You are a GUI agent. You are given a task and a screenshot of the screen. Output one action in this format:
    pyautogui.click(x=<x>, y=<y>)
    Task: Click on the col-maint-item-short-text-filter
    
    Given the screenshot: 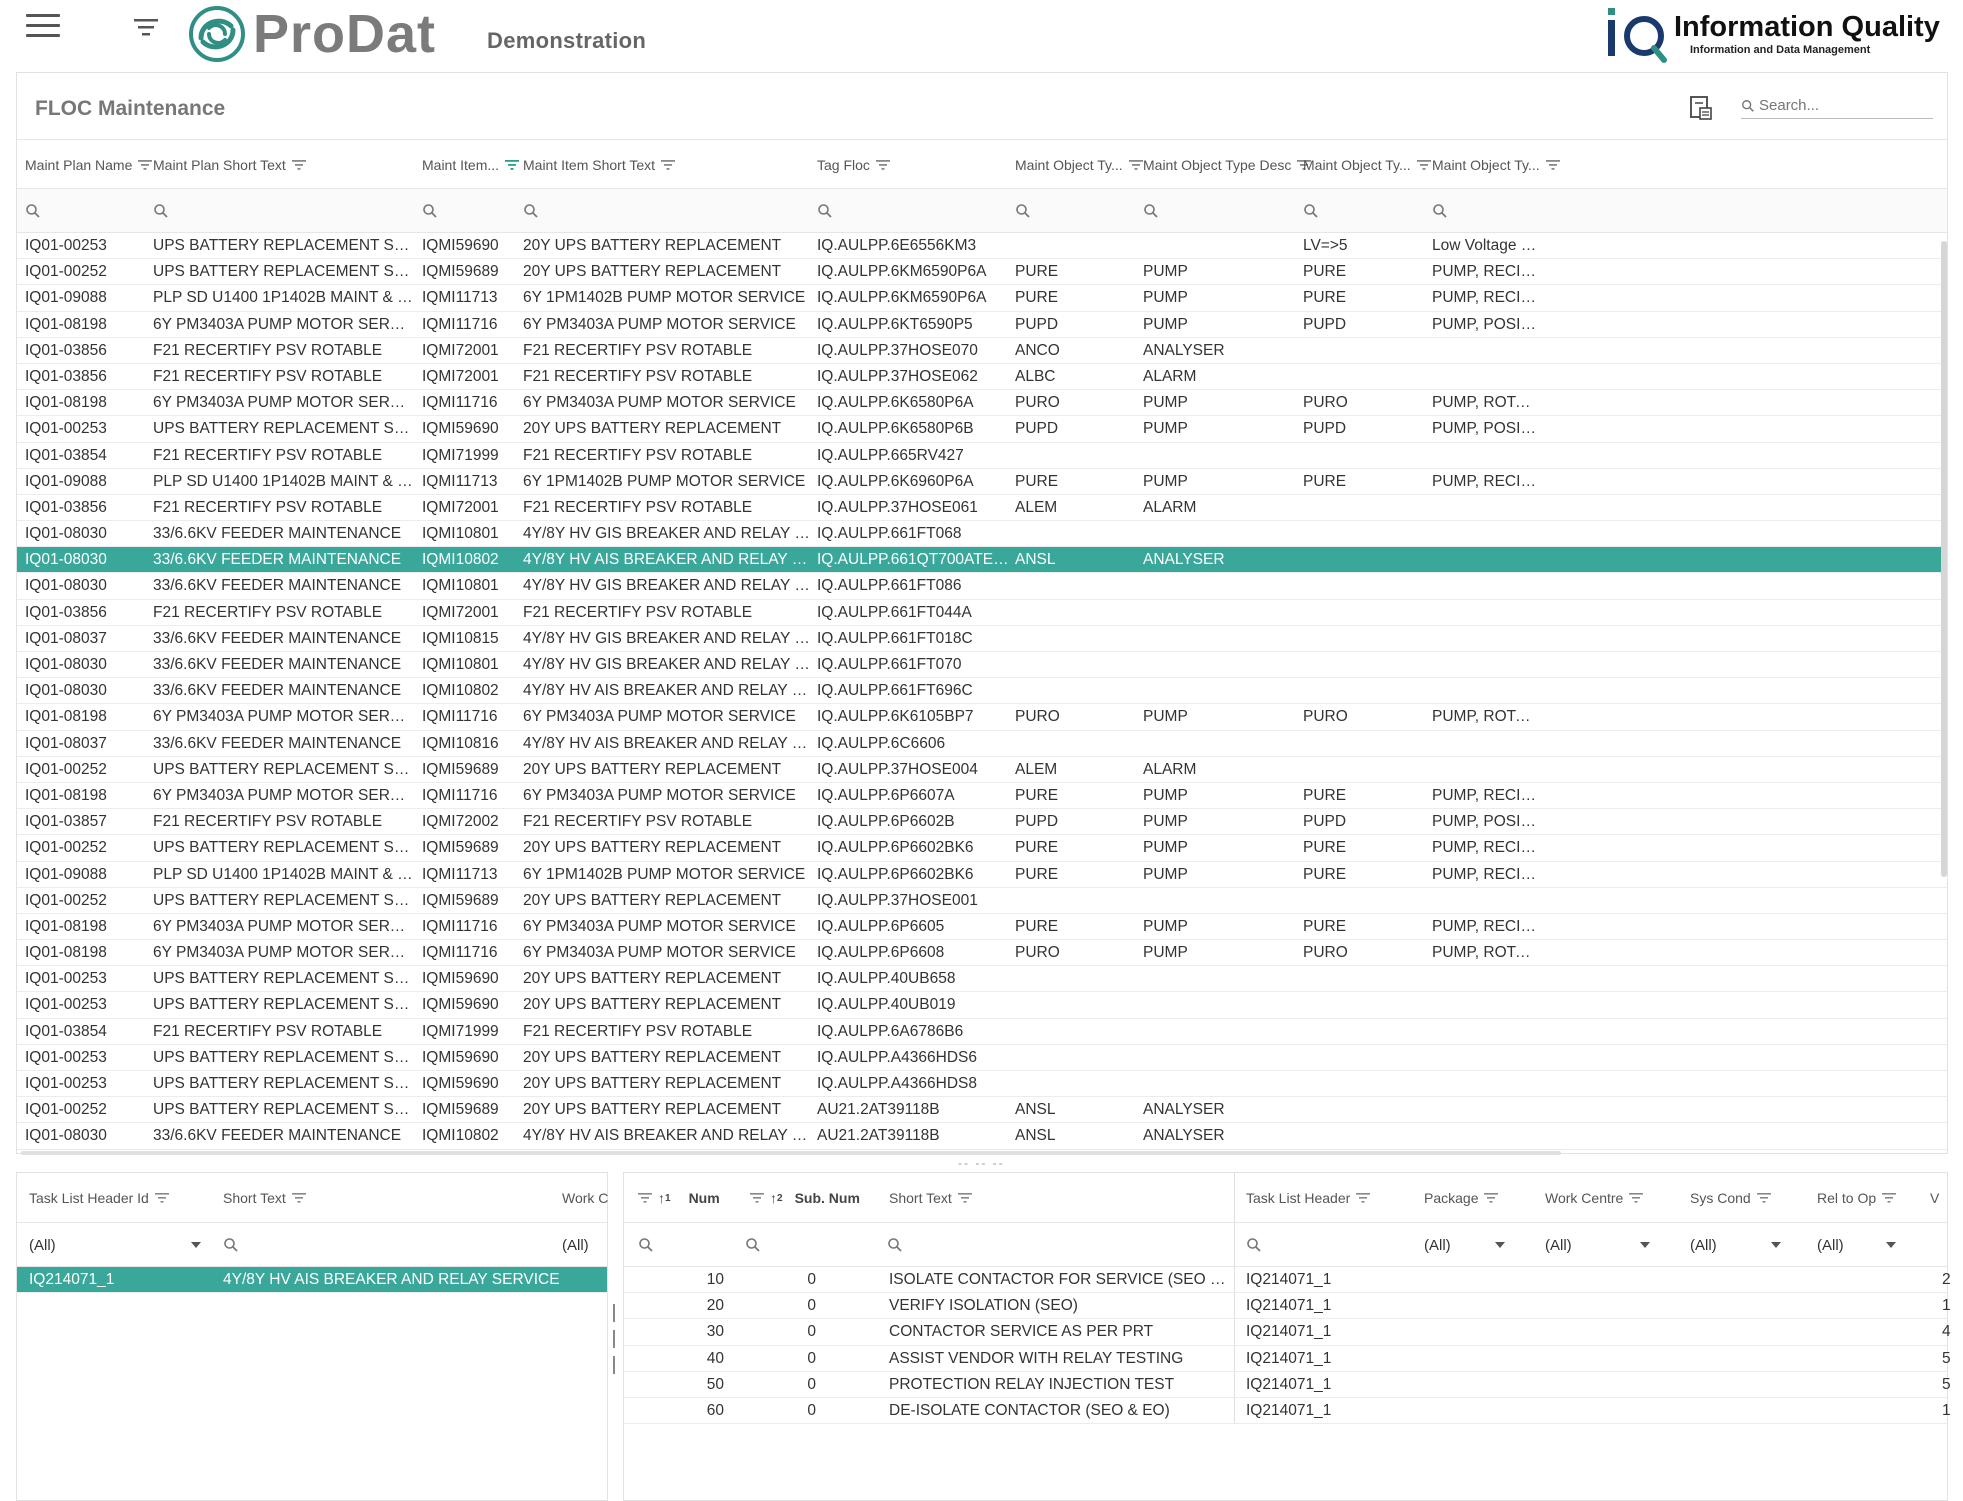 What is the action you would take?
    pyautogui.click(x=531, y=211)
    